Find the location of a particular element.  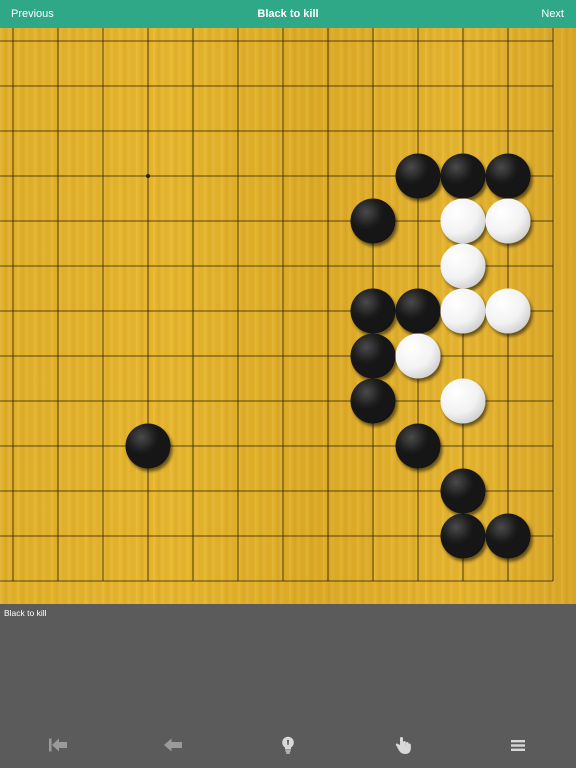

menu-button is located at coordinates (518, 745).